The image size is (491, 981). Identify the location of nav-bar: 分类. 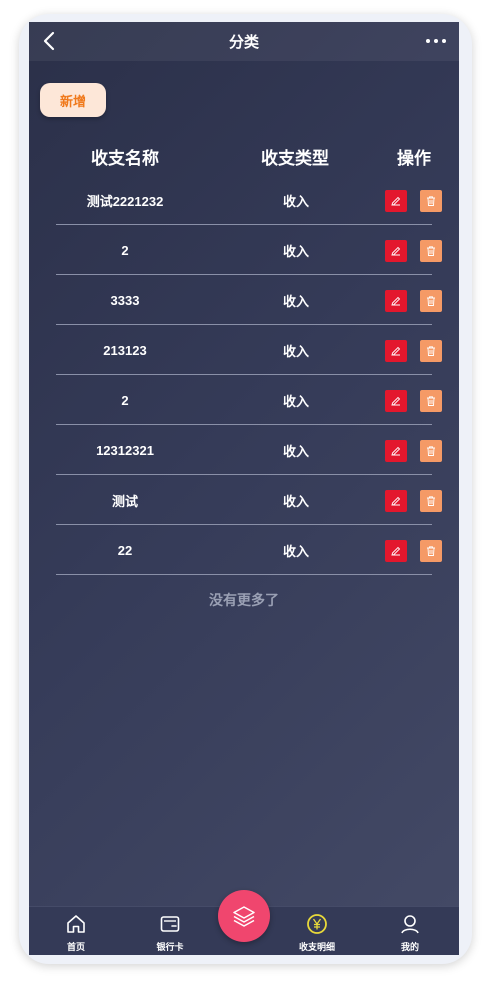
(244, 41).